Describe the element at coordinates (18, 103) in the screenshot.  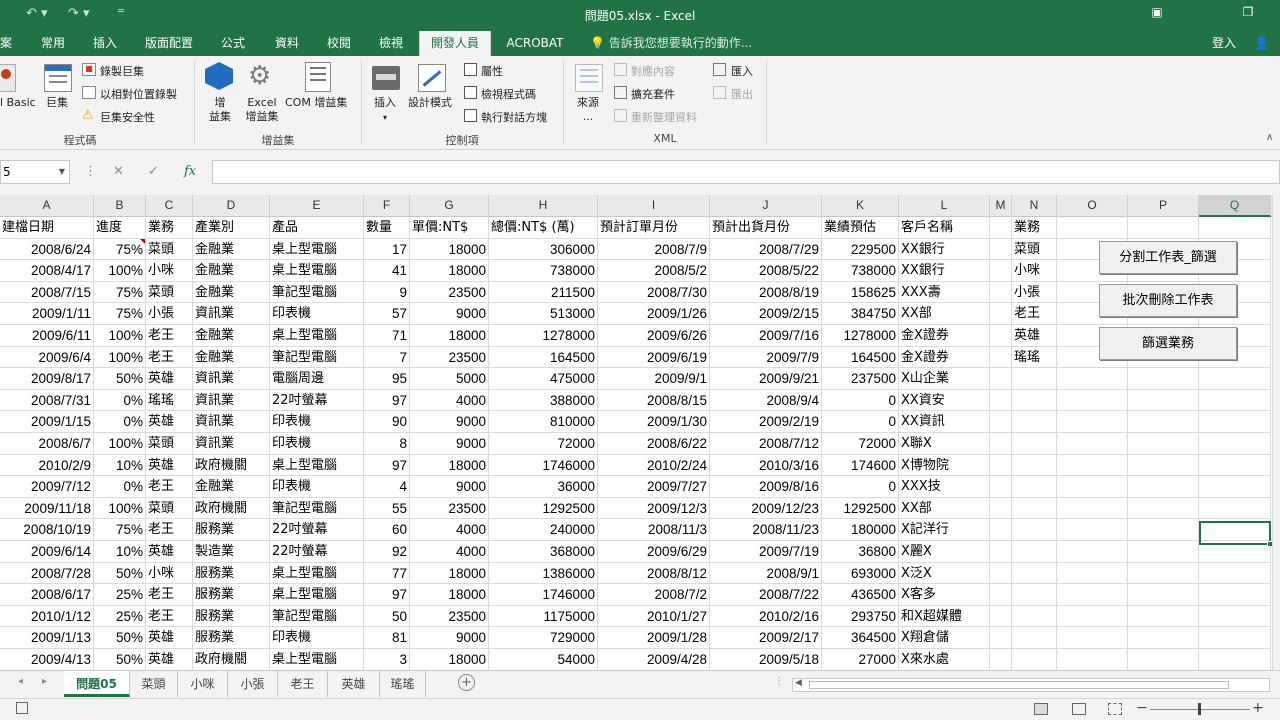
I see `visual-basic-label: l Basic` at that location.